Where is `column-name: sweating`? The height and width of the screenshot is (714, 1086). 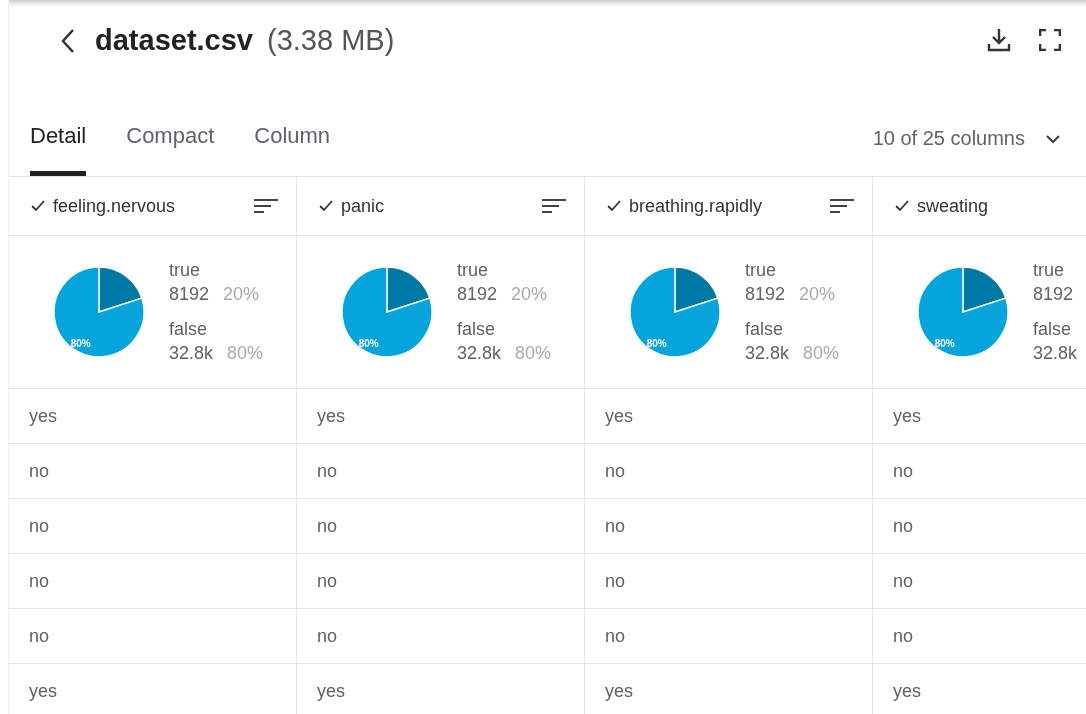 column-name: sweating is located at coordinates (953, 206).